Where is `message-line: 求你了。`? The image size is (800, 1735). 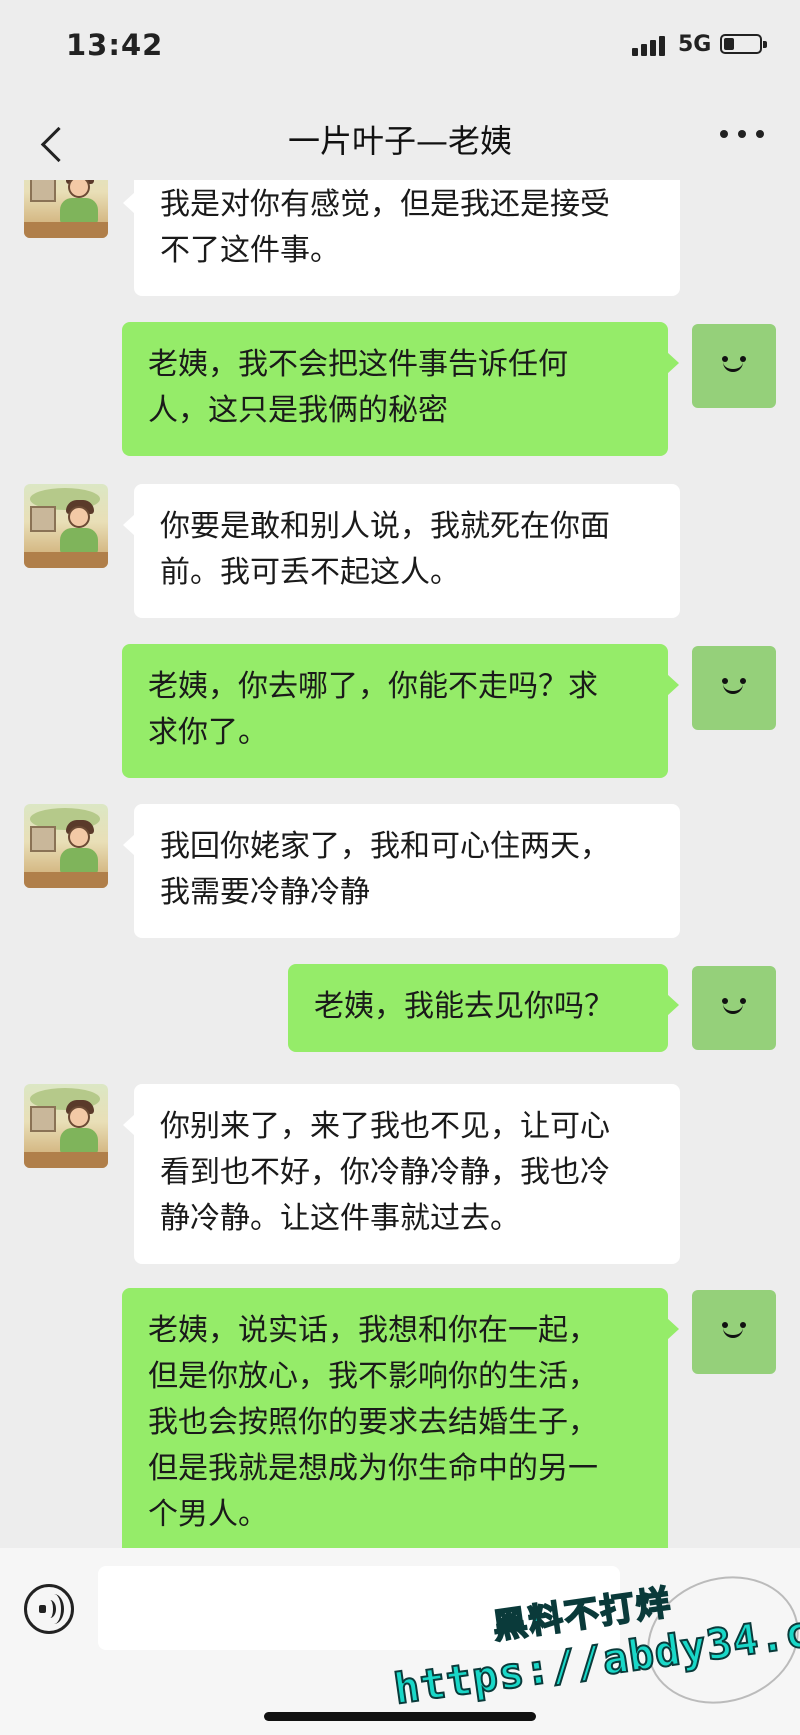 message-line: 求你了。 is located at coordinates (208, 732).